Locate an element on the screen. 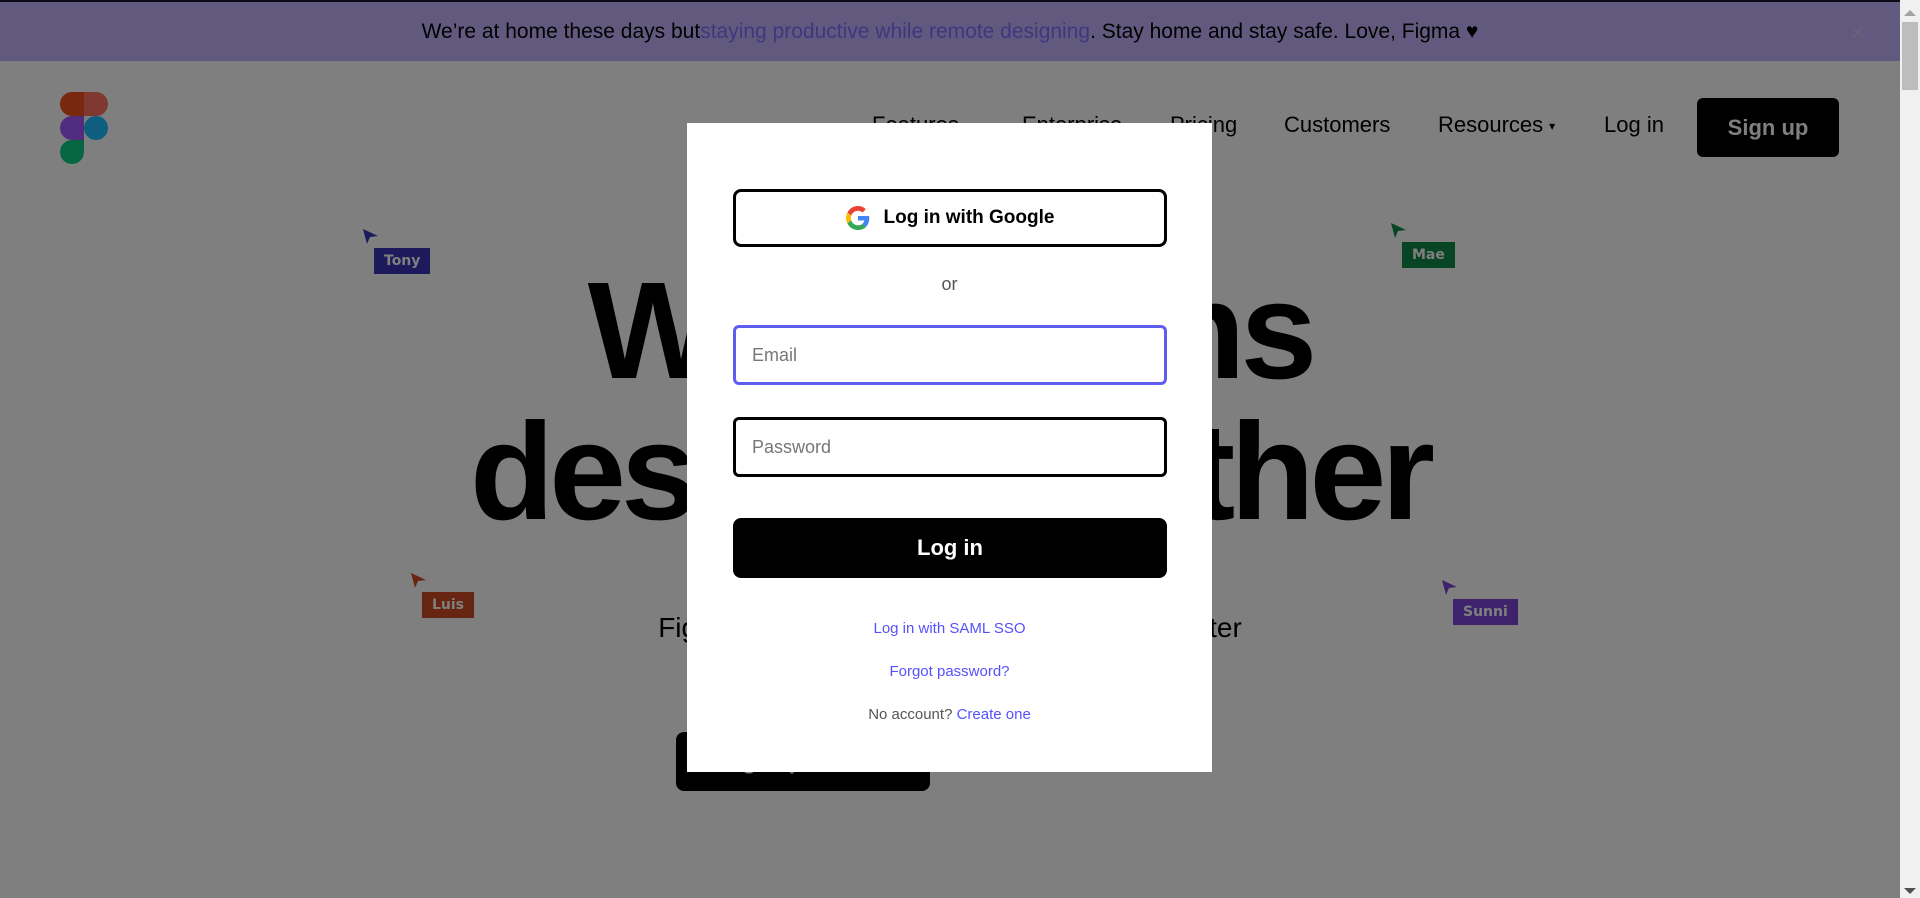 This screenshot has width=1920, height=898. forgot-password-link: Forgot password? is located at coordinates (949, 671).